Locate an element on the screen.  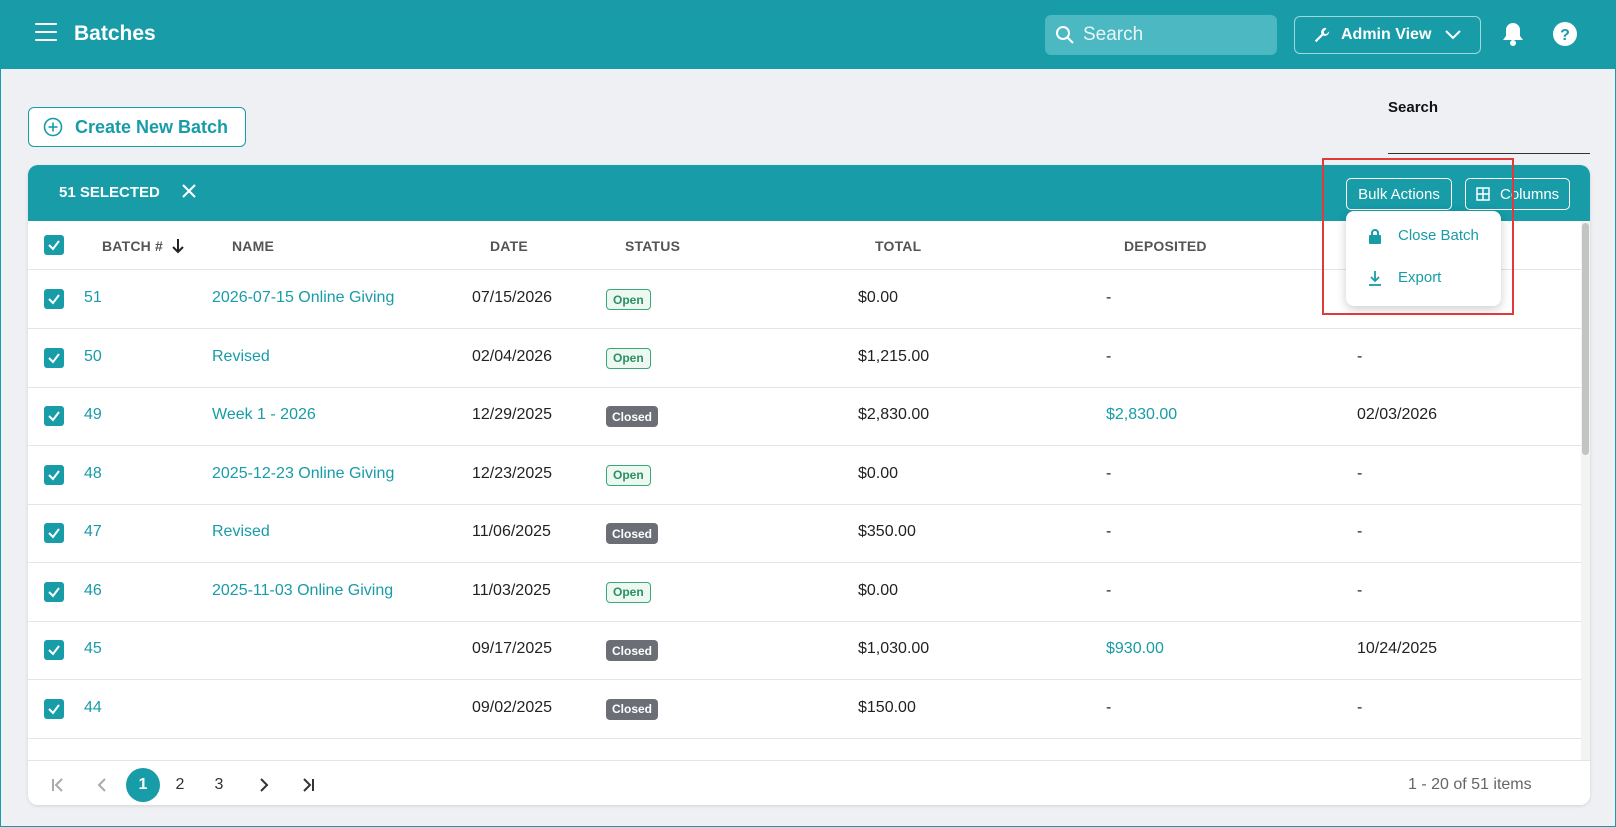
help-icon: ? is located at coordinates (1565, 34).